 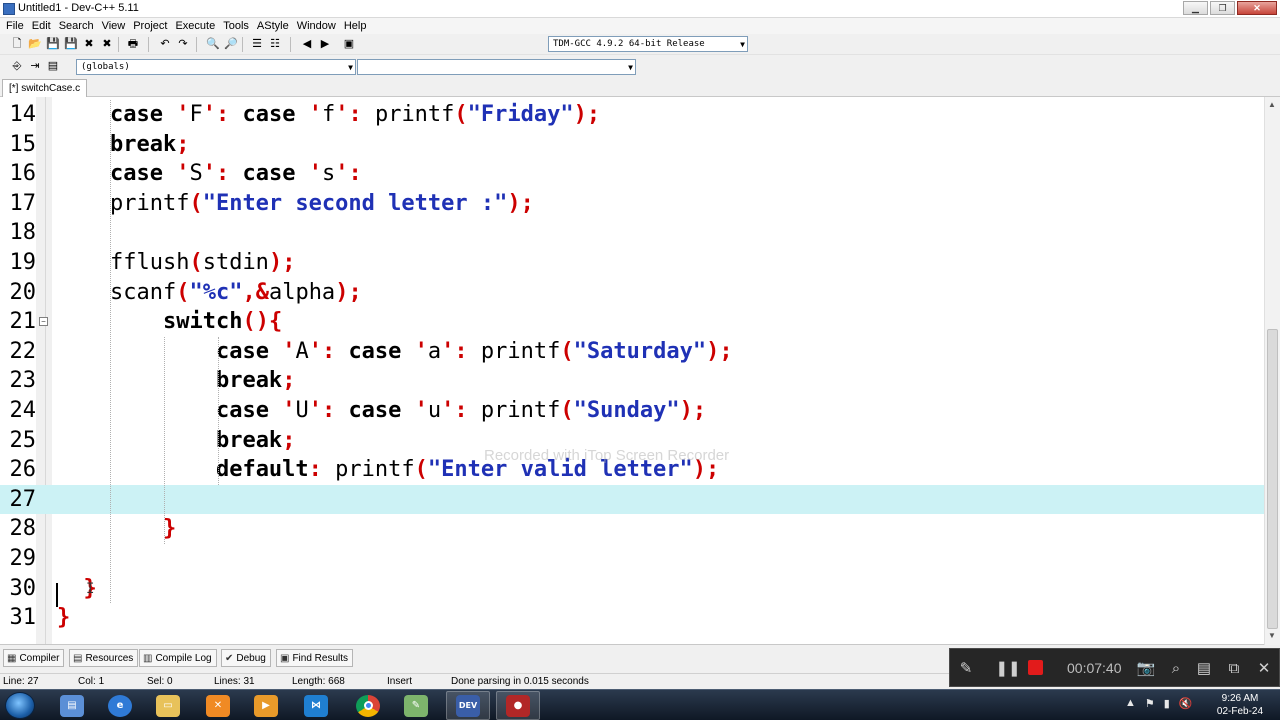 What do you see at coordinates (307, 44) in the screenshot?
I see `goto-back-icon: ◀` at bounding box center [307, 44].